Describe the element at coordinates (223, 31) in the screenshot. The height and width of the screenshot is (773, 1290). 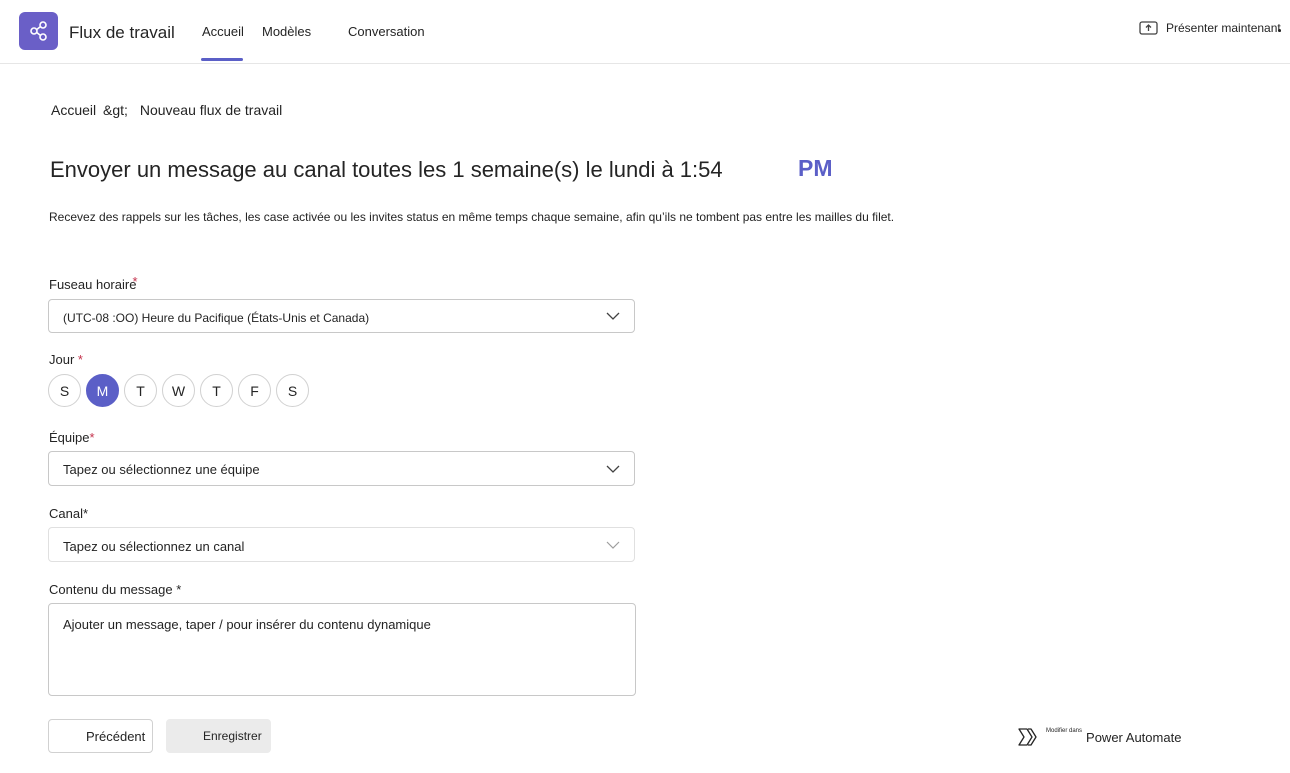
I see `tab-accueil: Accueil` at that location.